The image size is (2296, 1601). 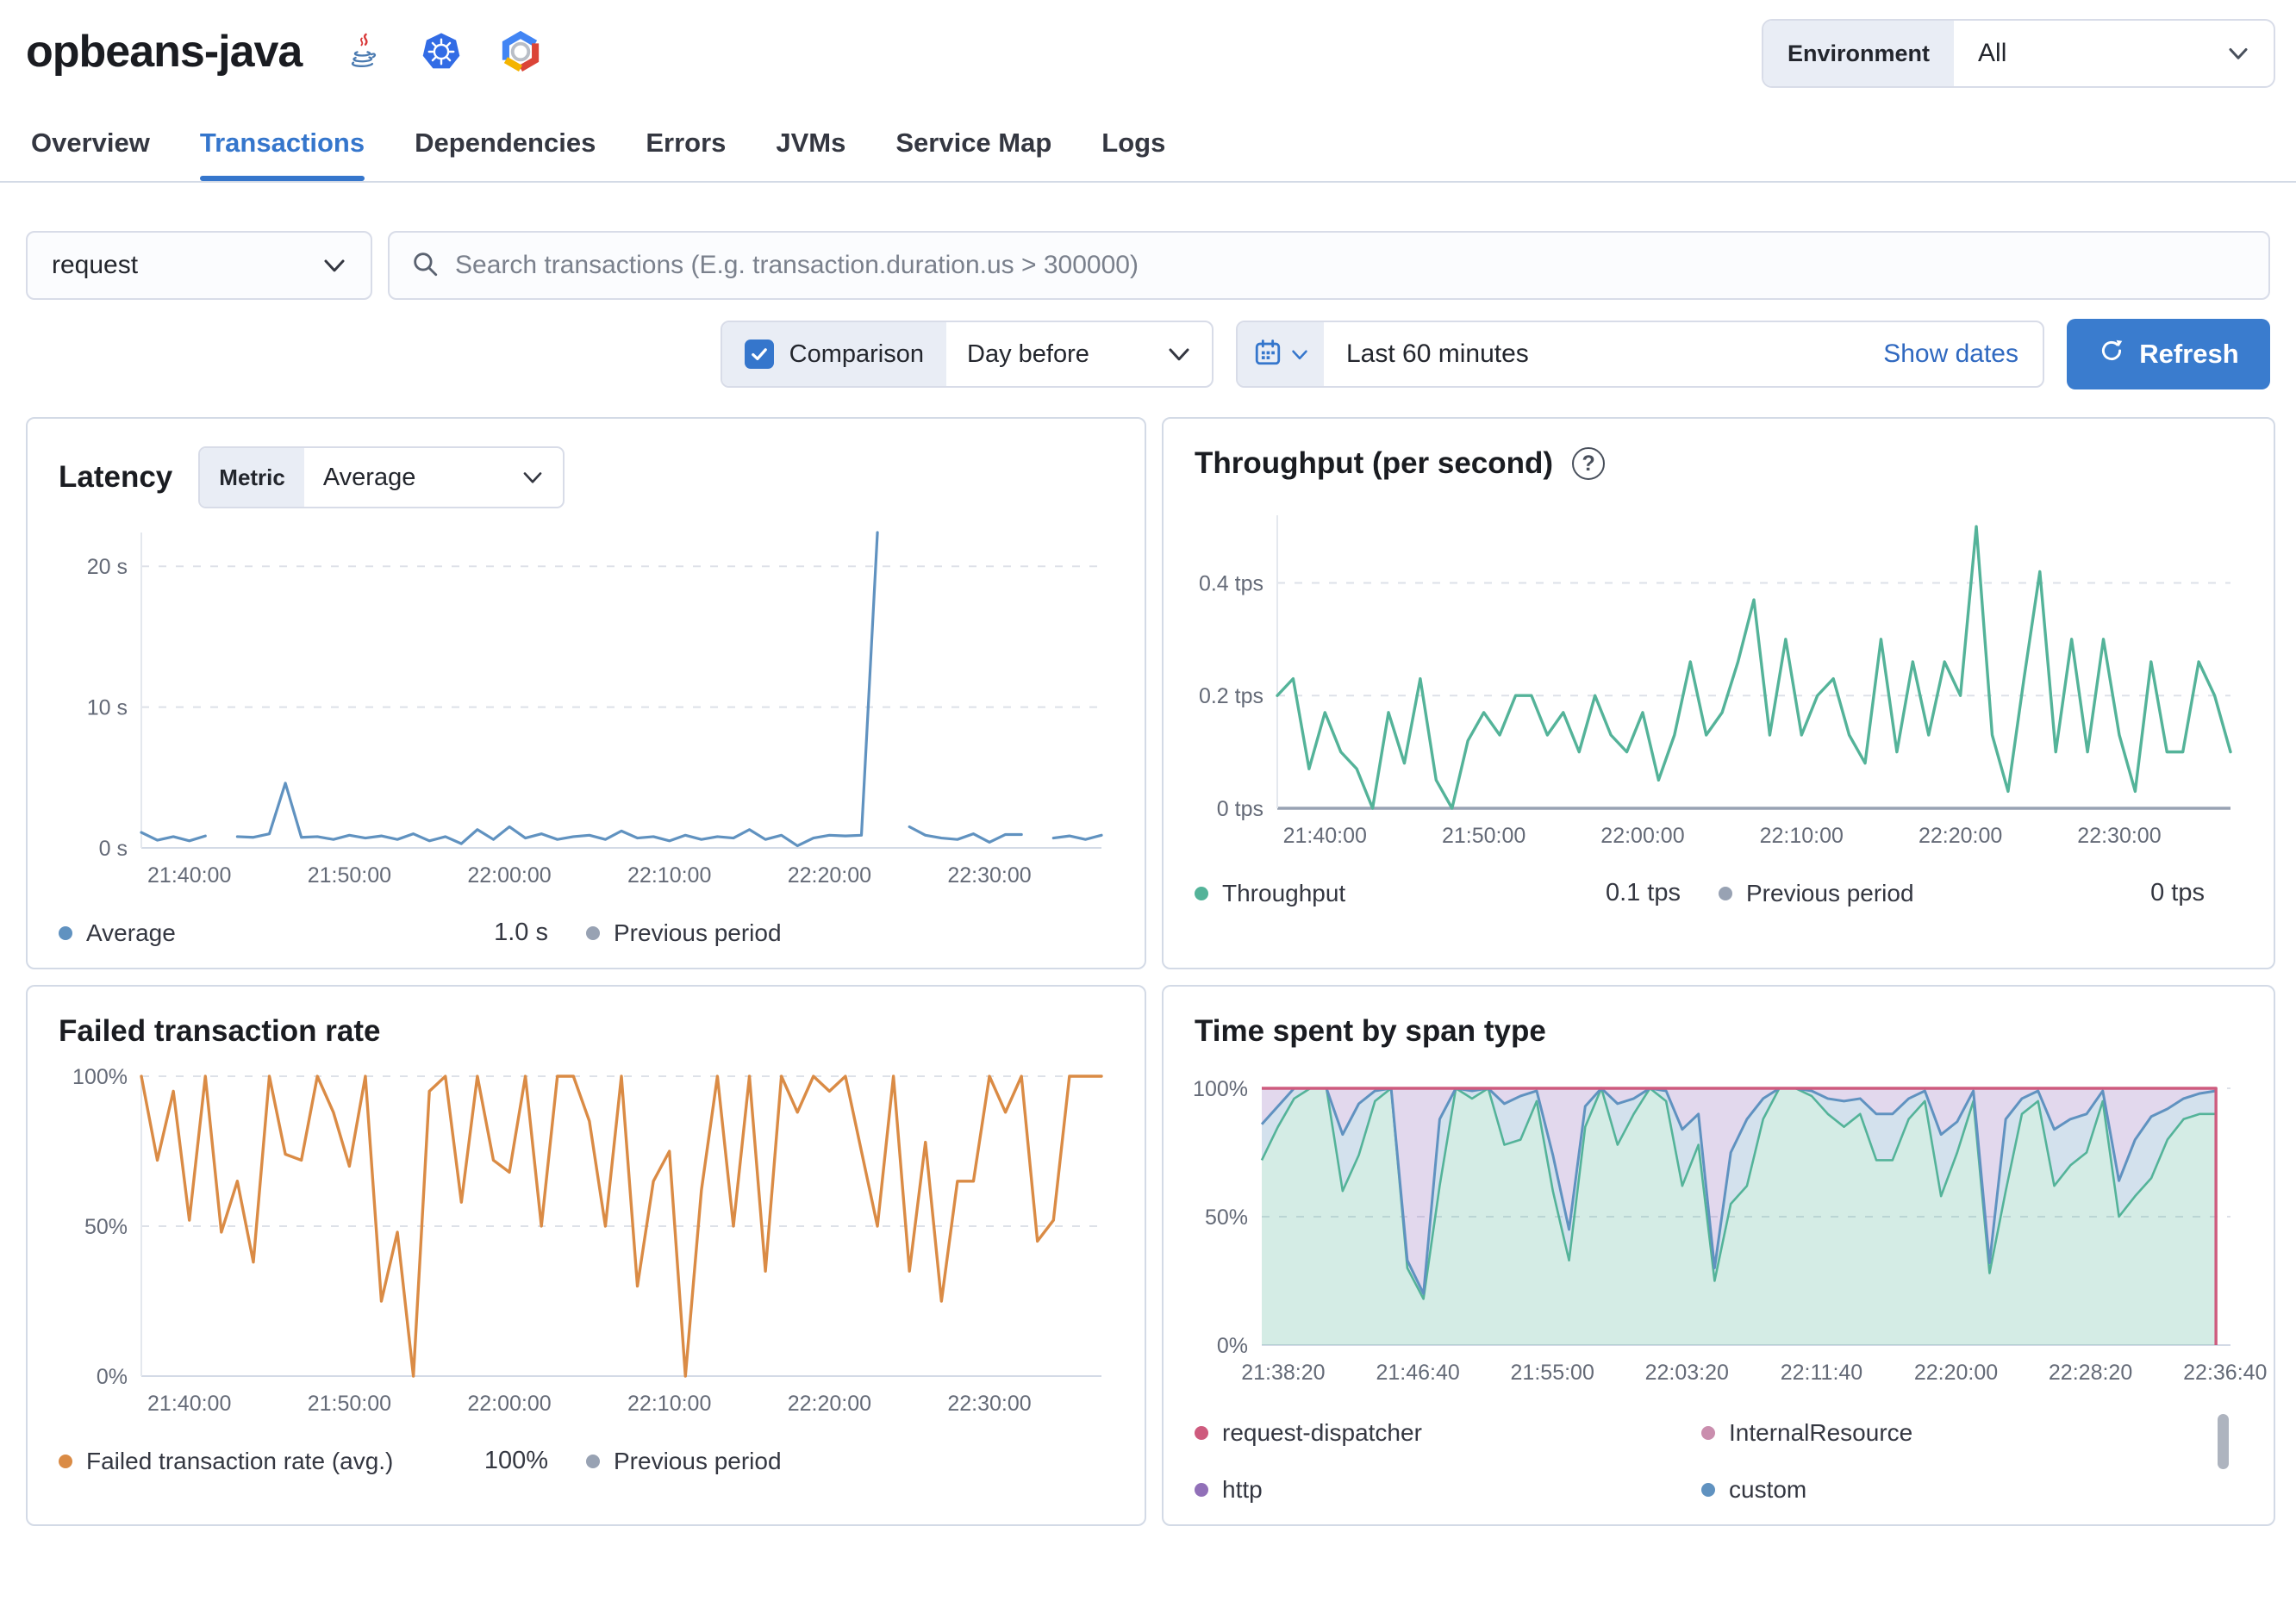 I want to click on tab-overview: Overview, so click(x=90, y=154).